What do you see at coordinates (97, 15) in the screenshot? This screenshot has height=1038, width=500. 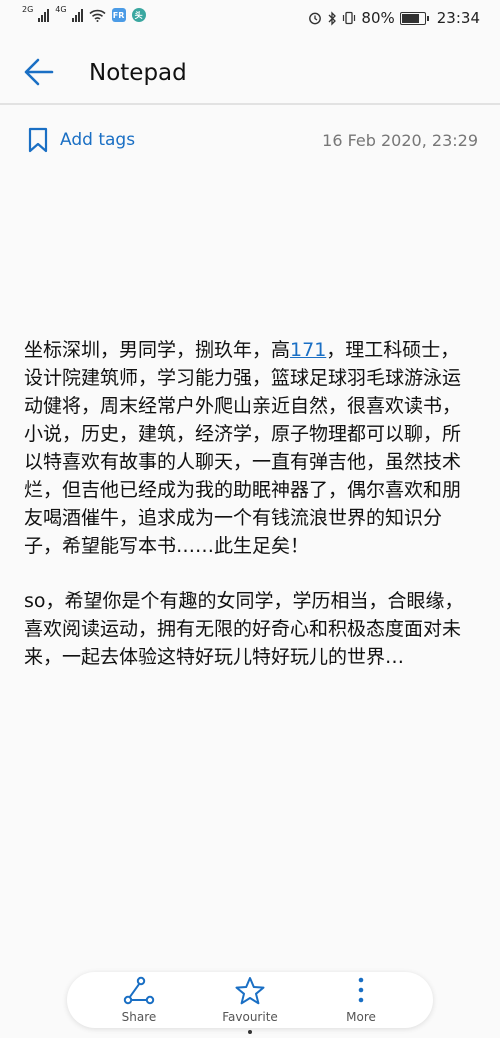 I see `wifi-icon` at bounding box center [97, 15].